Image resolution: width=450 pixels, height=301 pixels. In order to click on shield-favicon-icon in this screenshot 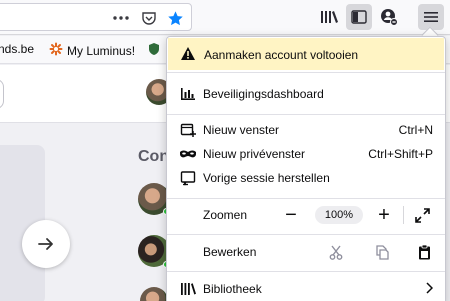, I will do `click(154, 50)`.